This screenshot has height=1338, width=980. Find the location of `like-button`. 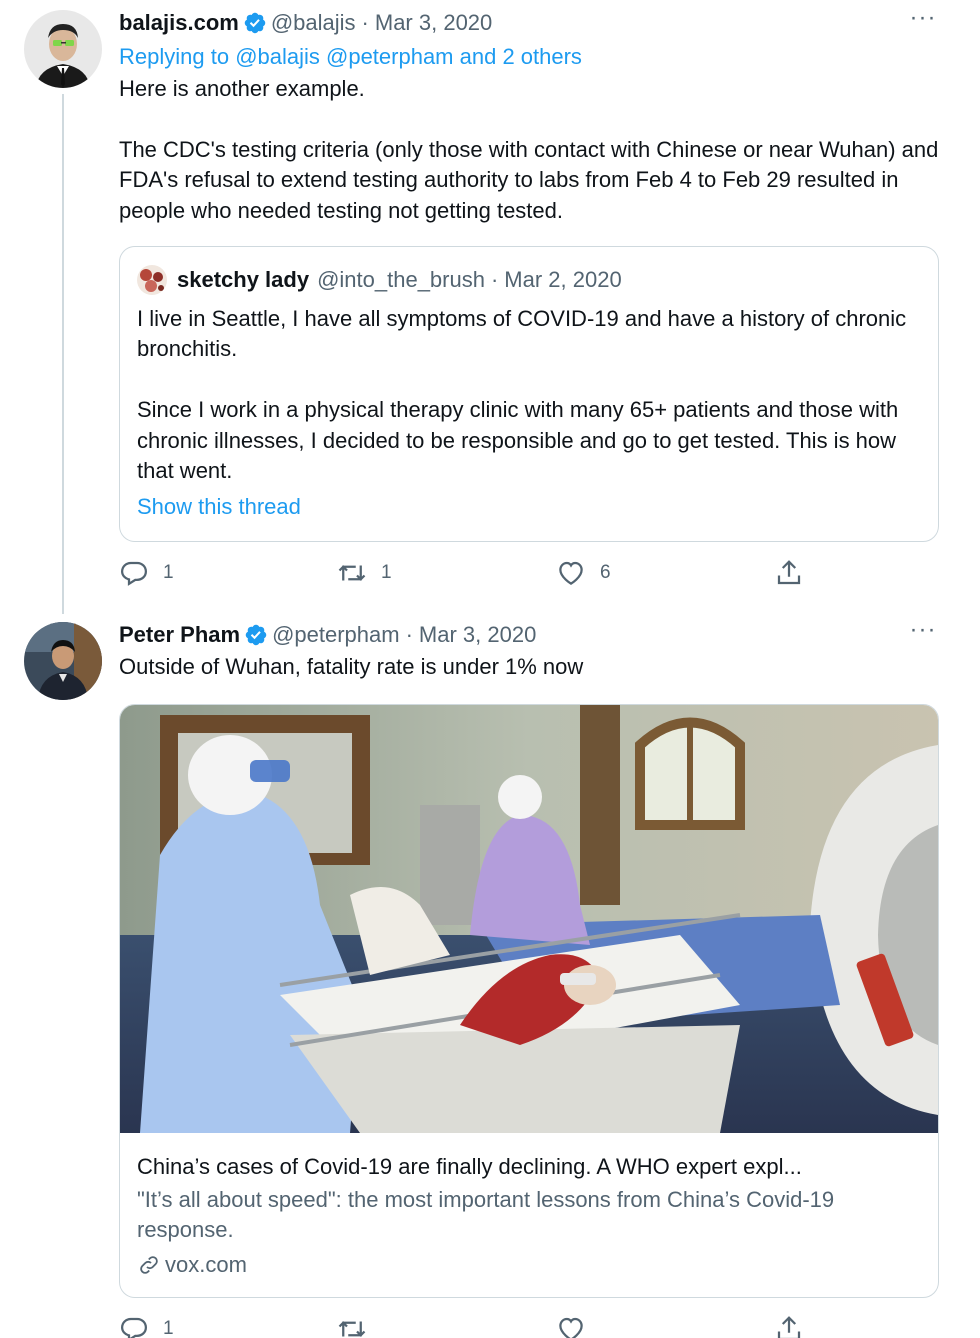

like-button is located at coordinates (578, 1325).